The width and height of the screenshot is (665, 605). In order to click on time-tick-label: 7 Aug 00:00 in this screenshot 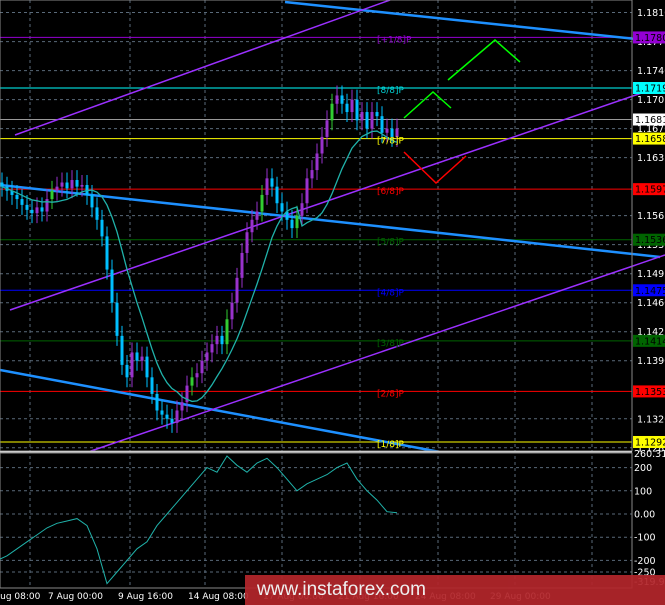, I will do `click(75, 597)`.